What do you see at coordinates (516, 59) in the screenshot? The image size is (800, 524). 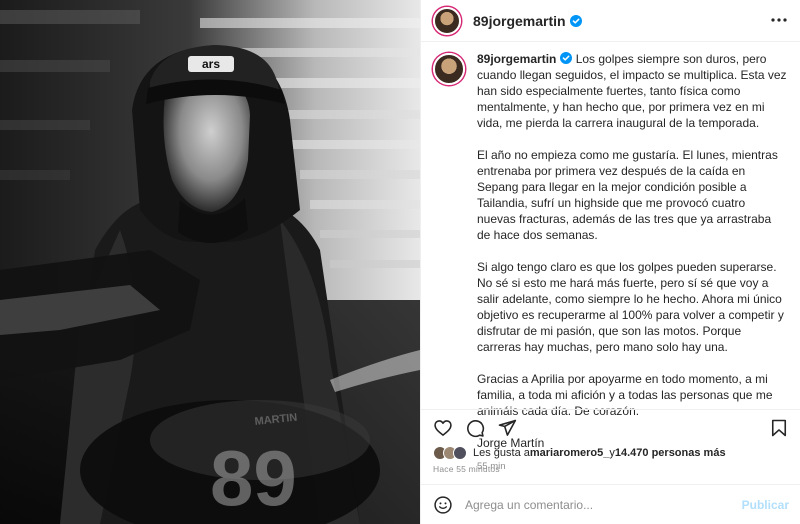 I see `caption-username: 89jorgemartin` at bounding box center [516, 59].